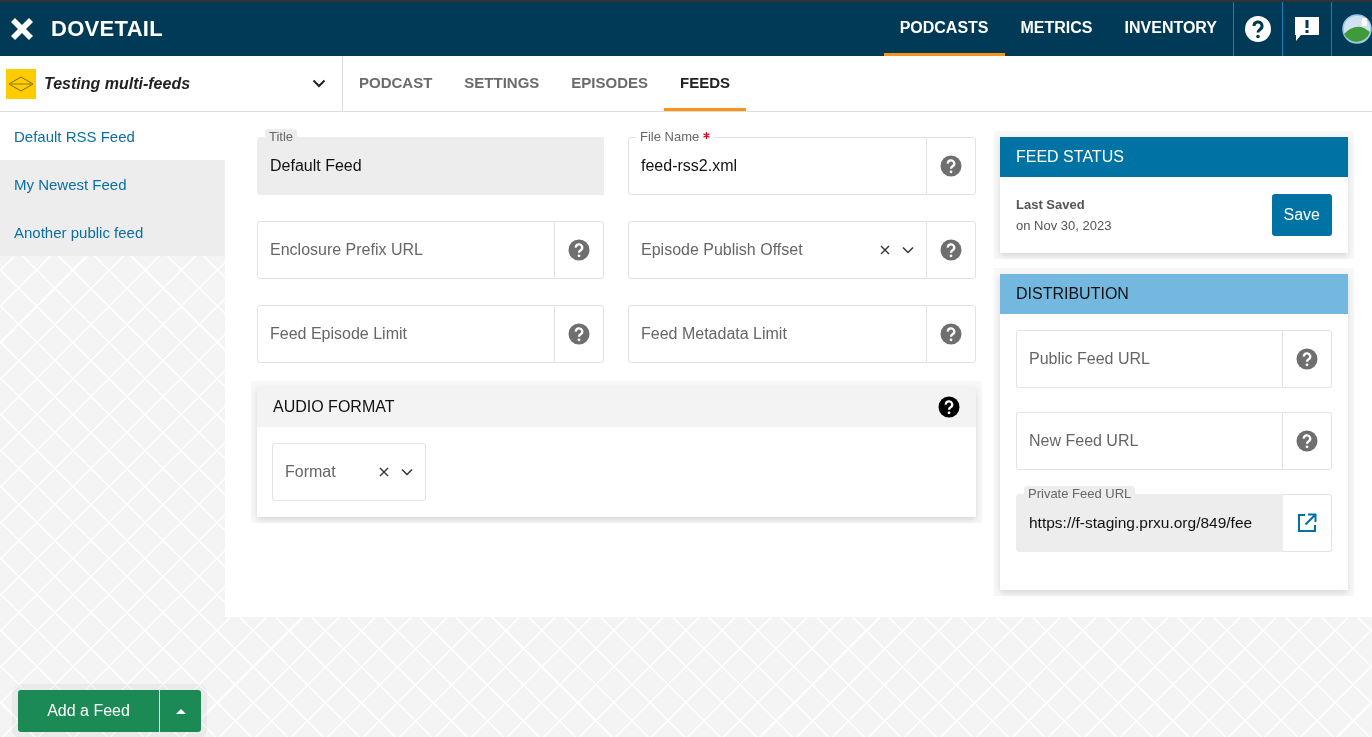 Image resolution: width=1372 pixels, height=737 pixels. What do you see at coordinates (777, 334) in the screenshot?
I see `input-field: Feed Metadata Limit` at bounding box center [777, 334].